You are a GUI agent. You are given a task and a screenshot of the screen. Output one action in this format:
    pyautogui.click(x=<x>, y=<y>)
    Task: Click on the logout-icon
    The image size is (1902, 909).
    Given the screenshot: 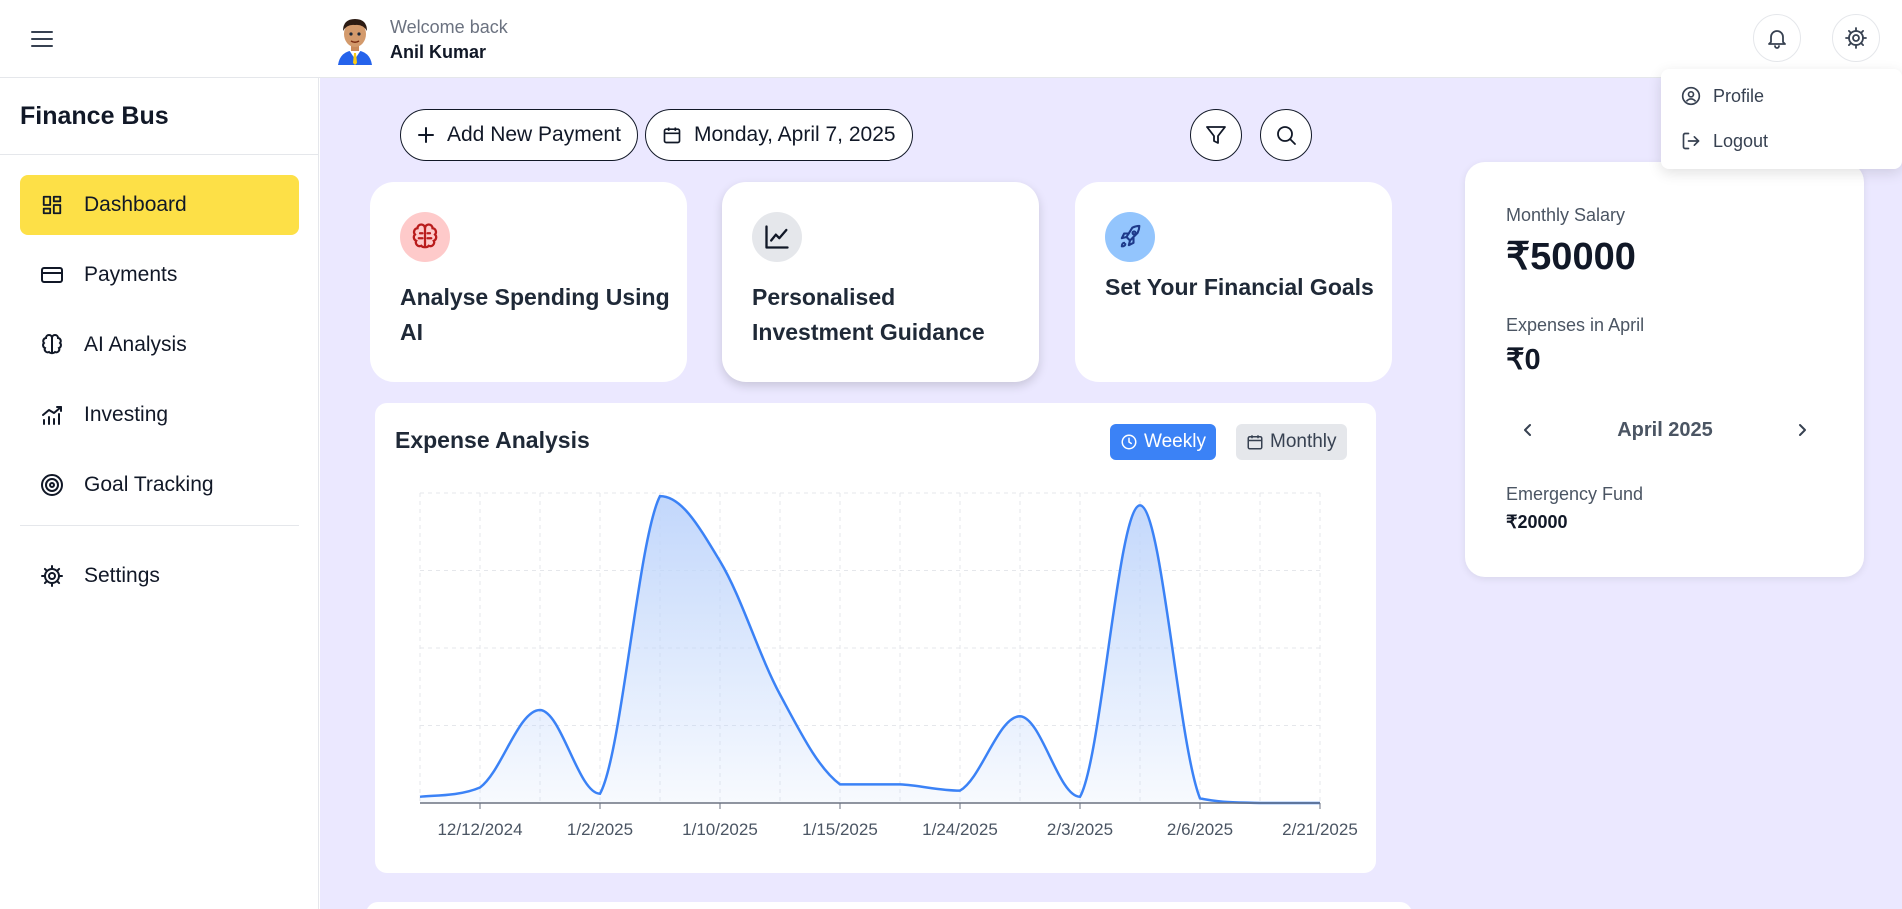 What is the action you would take?
    pyautogui.click(x=1691, y=141)
    